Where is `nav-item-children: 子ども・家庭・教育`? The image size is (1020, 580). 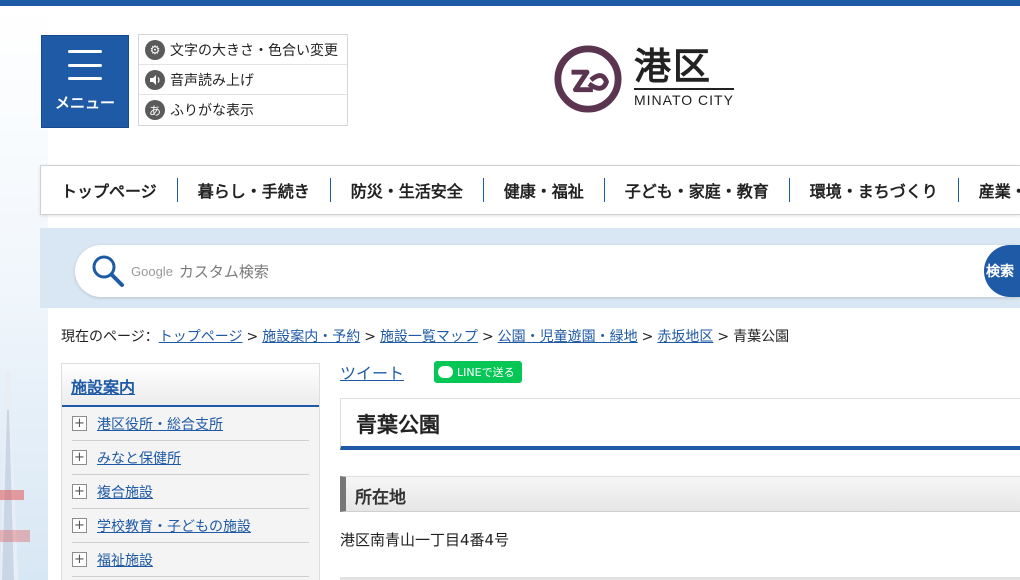
nav-item-children: 子ども・家庭・教育 is located at coordinates (697, 190).